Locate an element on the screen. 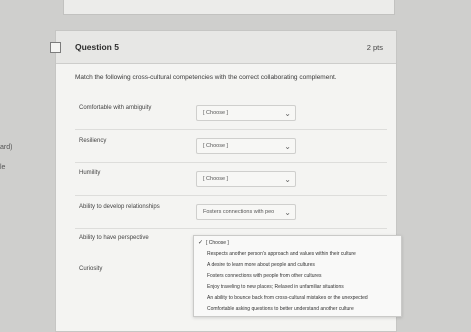 The height and width of the screenshot is (332, 471). match-row-humility: Humility [ Choose ] ⌄ is located at coordinates (231, 180).